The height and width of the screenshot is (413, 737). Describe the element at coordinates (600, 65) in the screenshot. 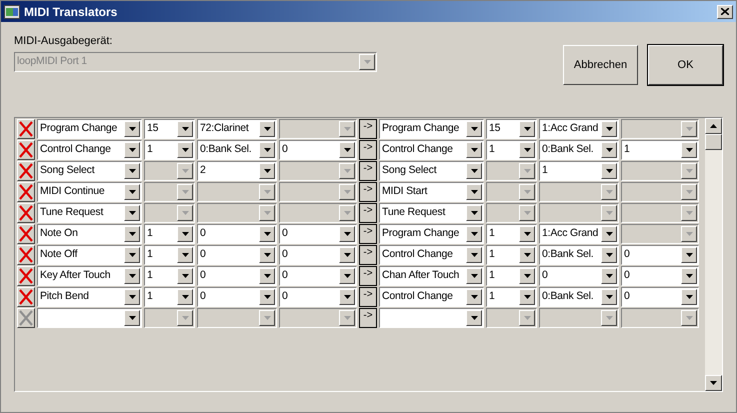

I see `cancel-button: Abbrechen` at that location.